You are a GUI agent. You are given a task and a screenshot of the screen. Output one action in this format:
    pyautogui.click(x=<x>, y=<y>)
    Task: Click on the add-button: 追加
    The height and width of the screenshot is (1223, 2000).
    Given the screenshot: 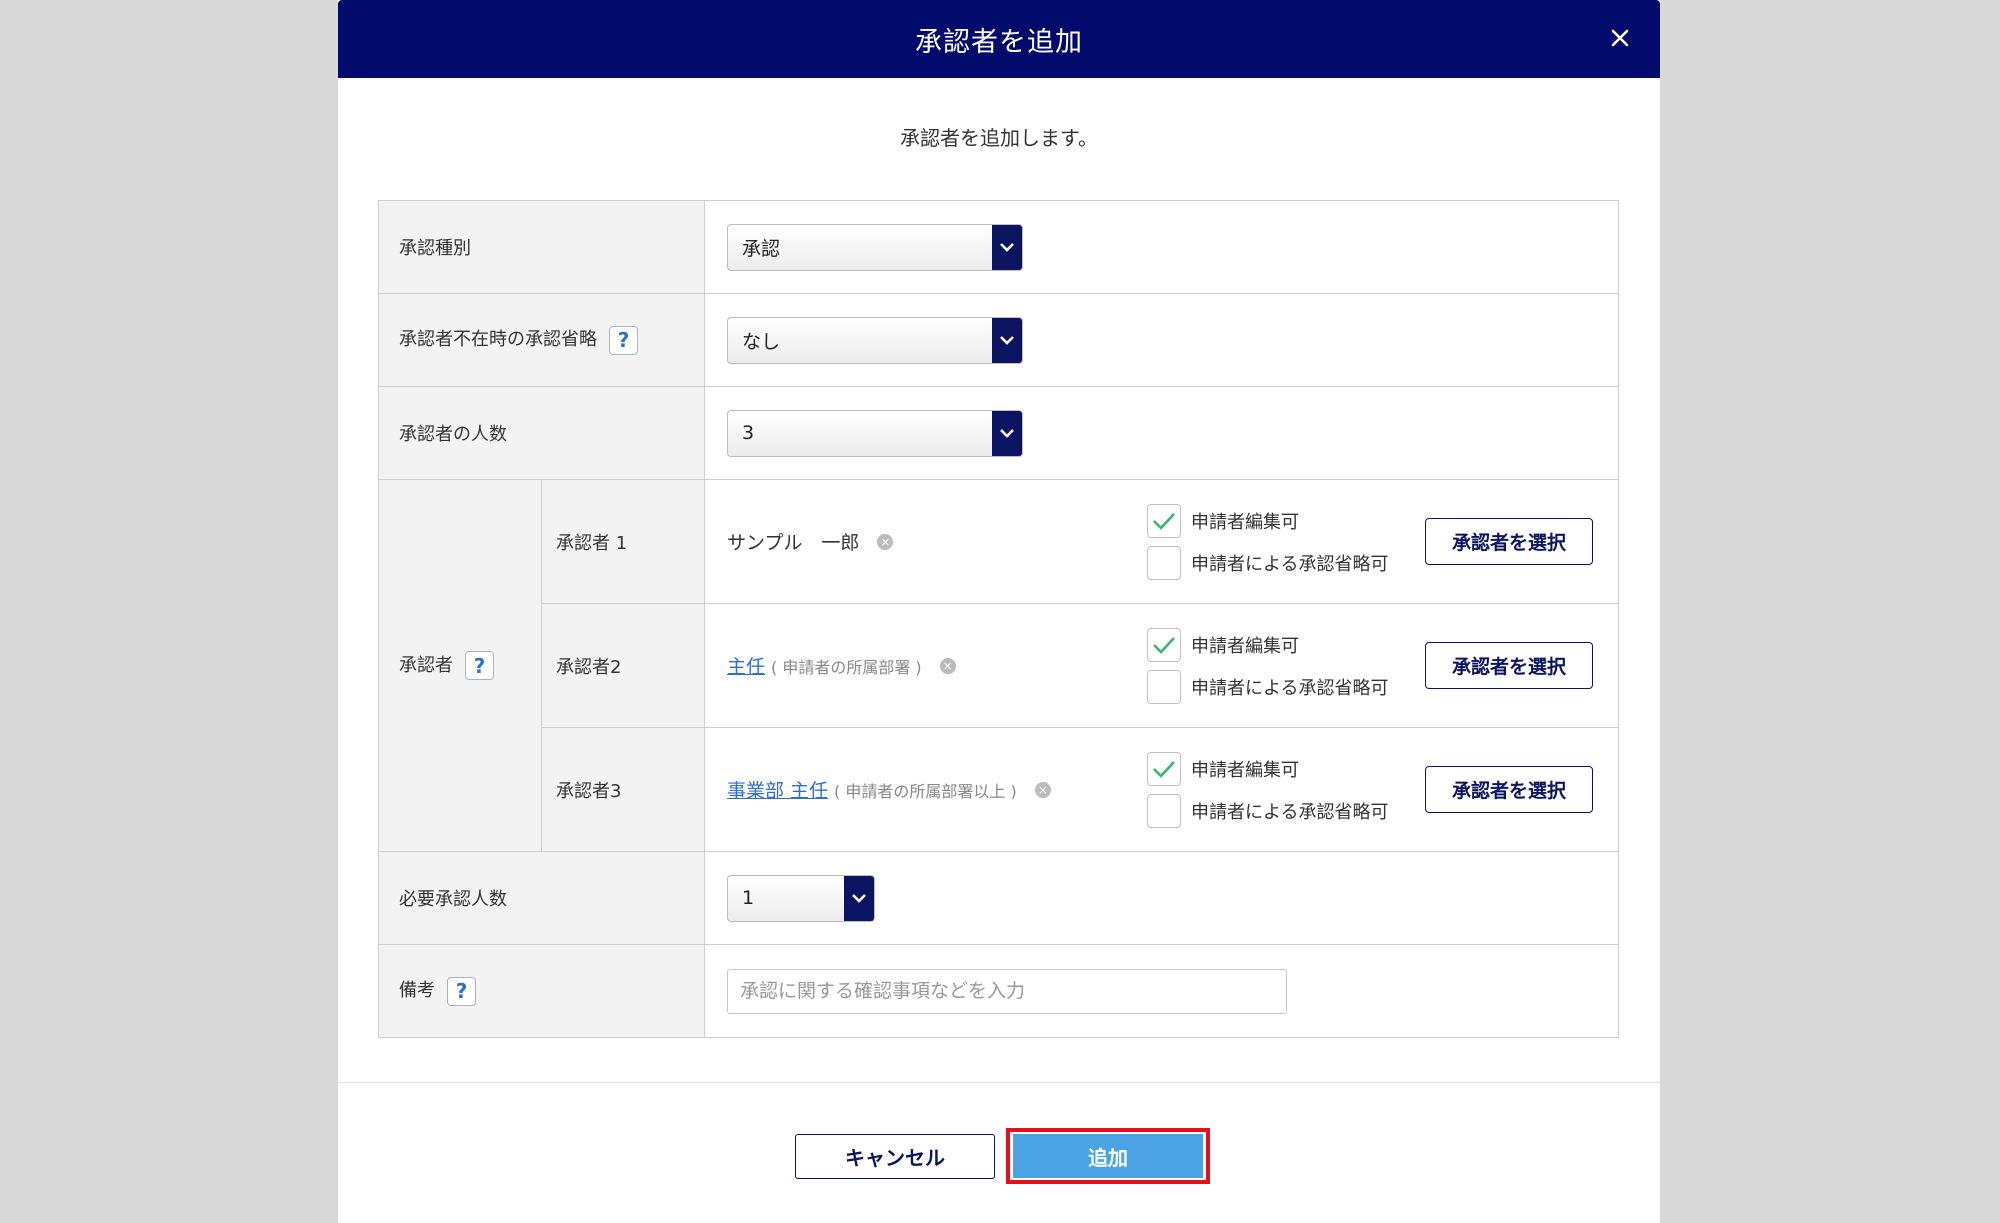 What is the action you would take?
    pyautogui.click(x=1108, y=1156)
    